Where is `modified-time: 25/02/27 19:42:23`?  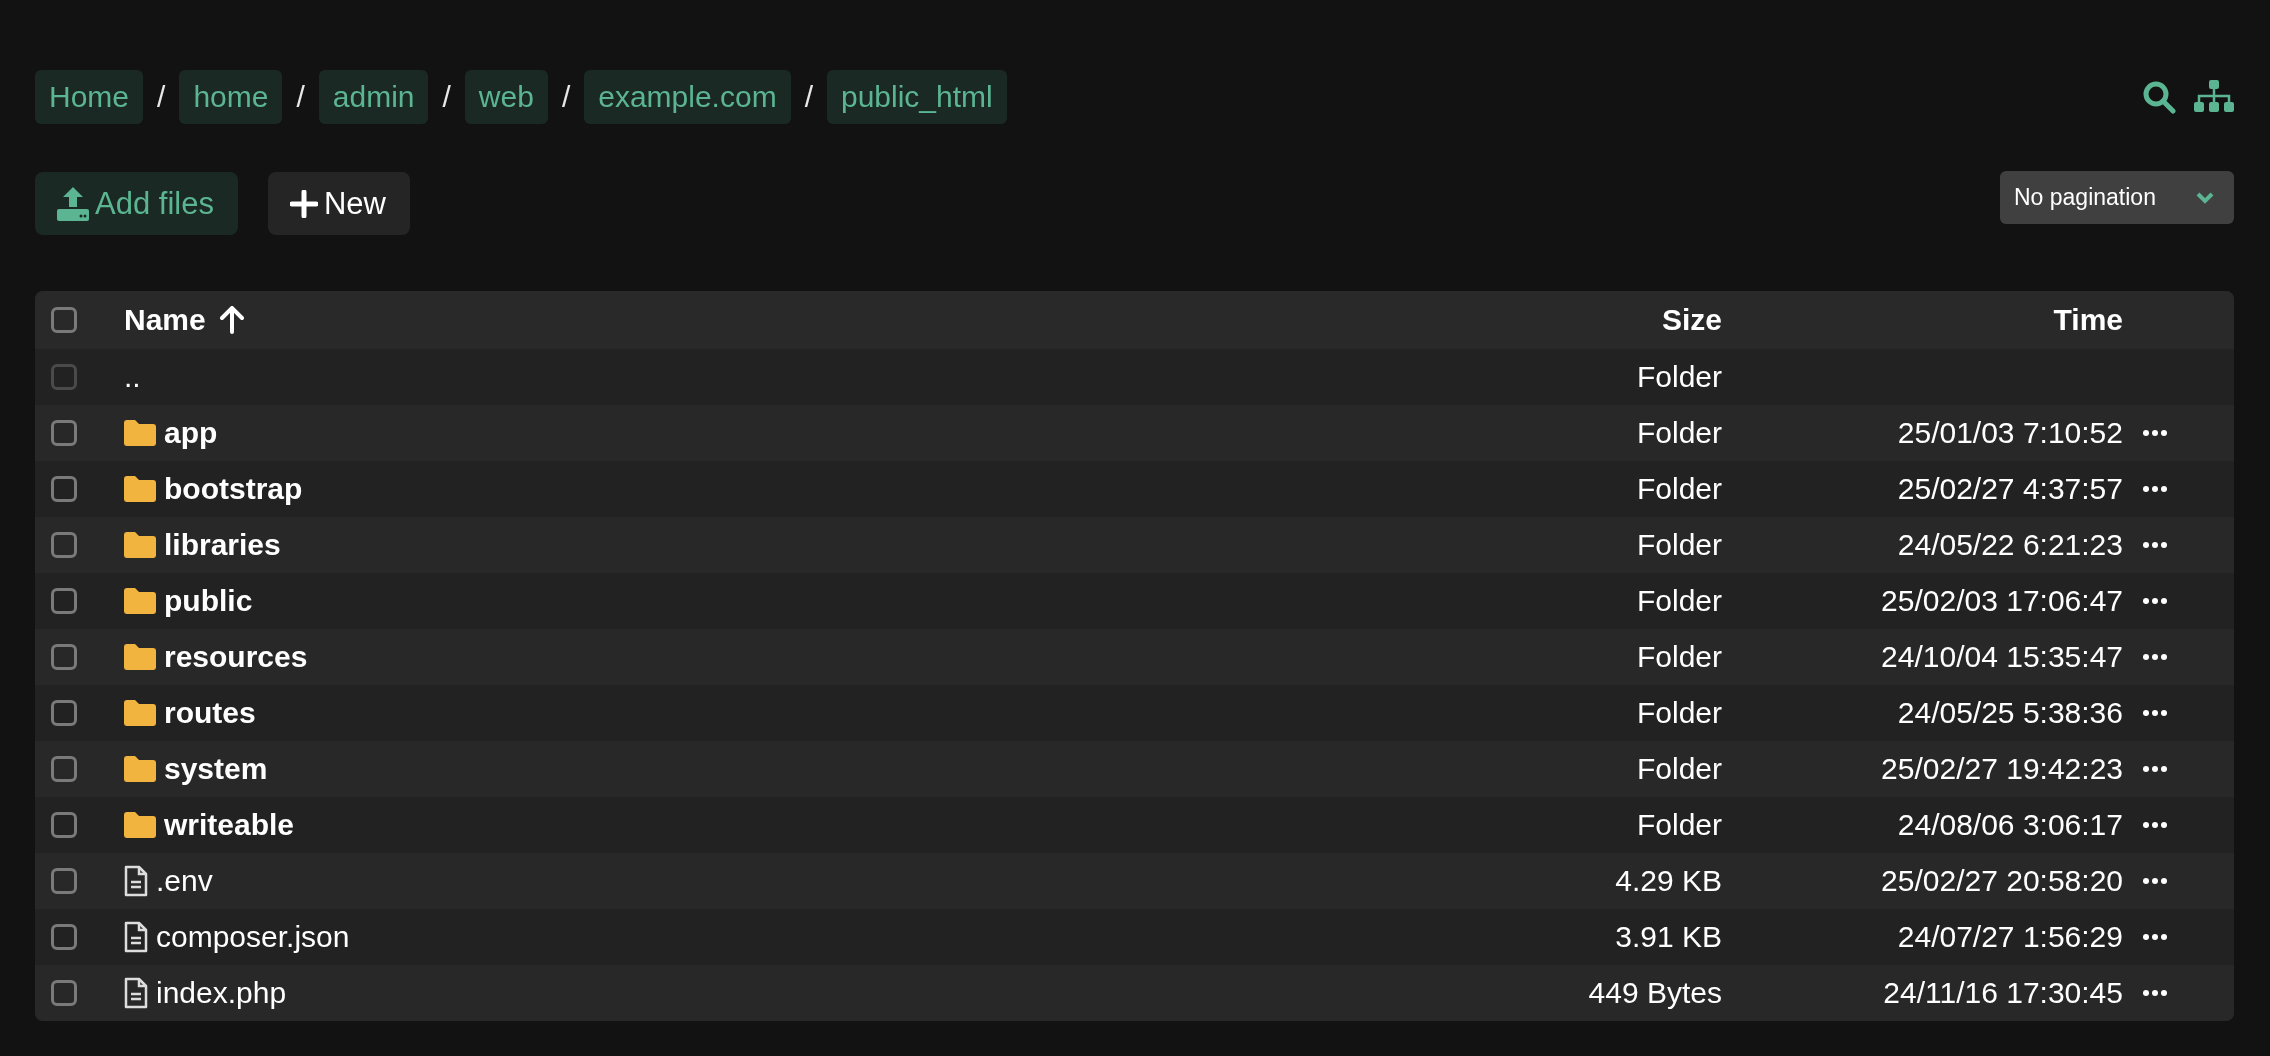 modified-time: 25/02/27 19:42:23 is located at coordinates (2002, 769).